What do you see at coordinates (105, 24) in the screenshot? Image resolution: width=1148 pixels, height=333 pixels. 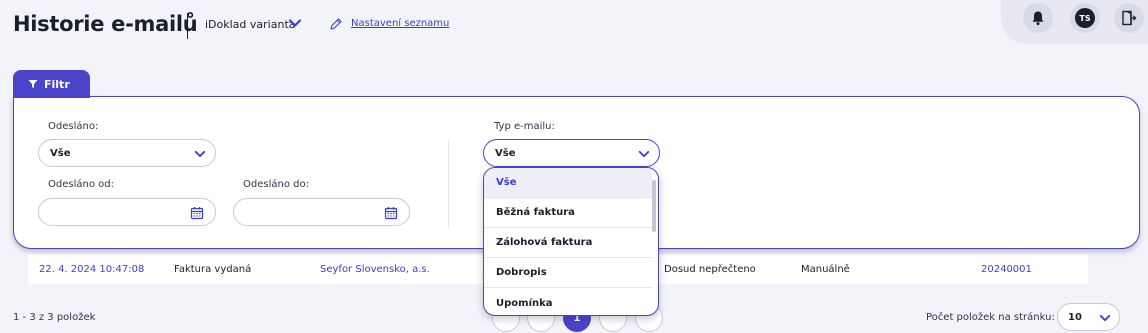 I see `page-title: Historie e-mailů` at bounding box center [105, 24].